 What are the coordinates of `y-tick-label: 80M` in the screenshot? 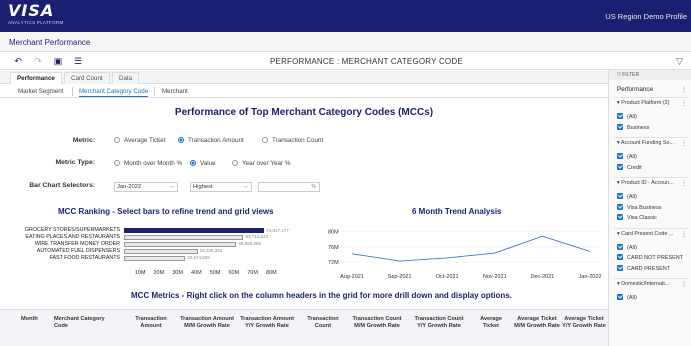 It's located at (333, 233).